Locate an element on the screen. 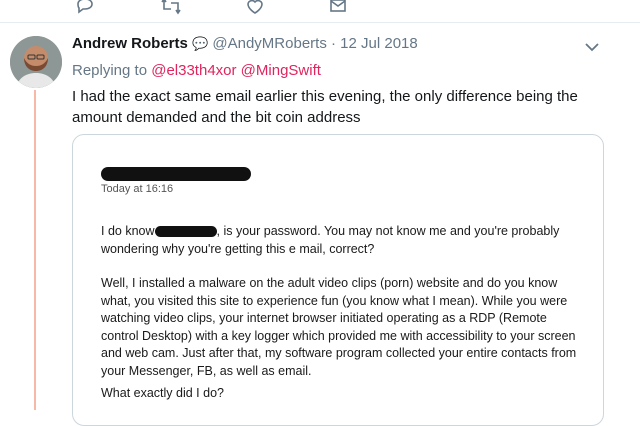 The width and height of the screenshot is (640, 426). user-handle: @AndyMRoberts is located at coordinates (269, 43).